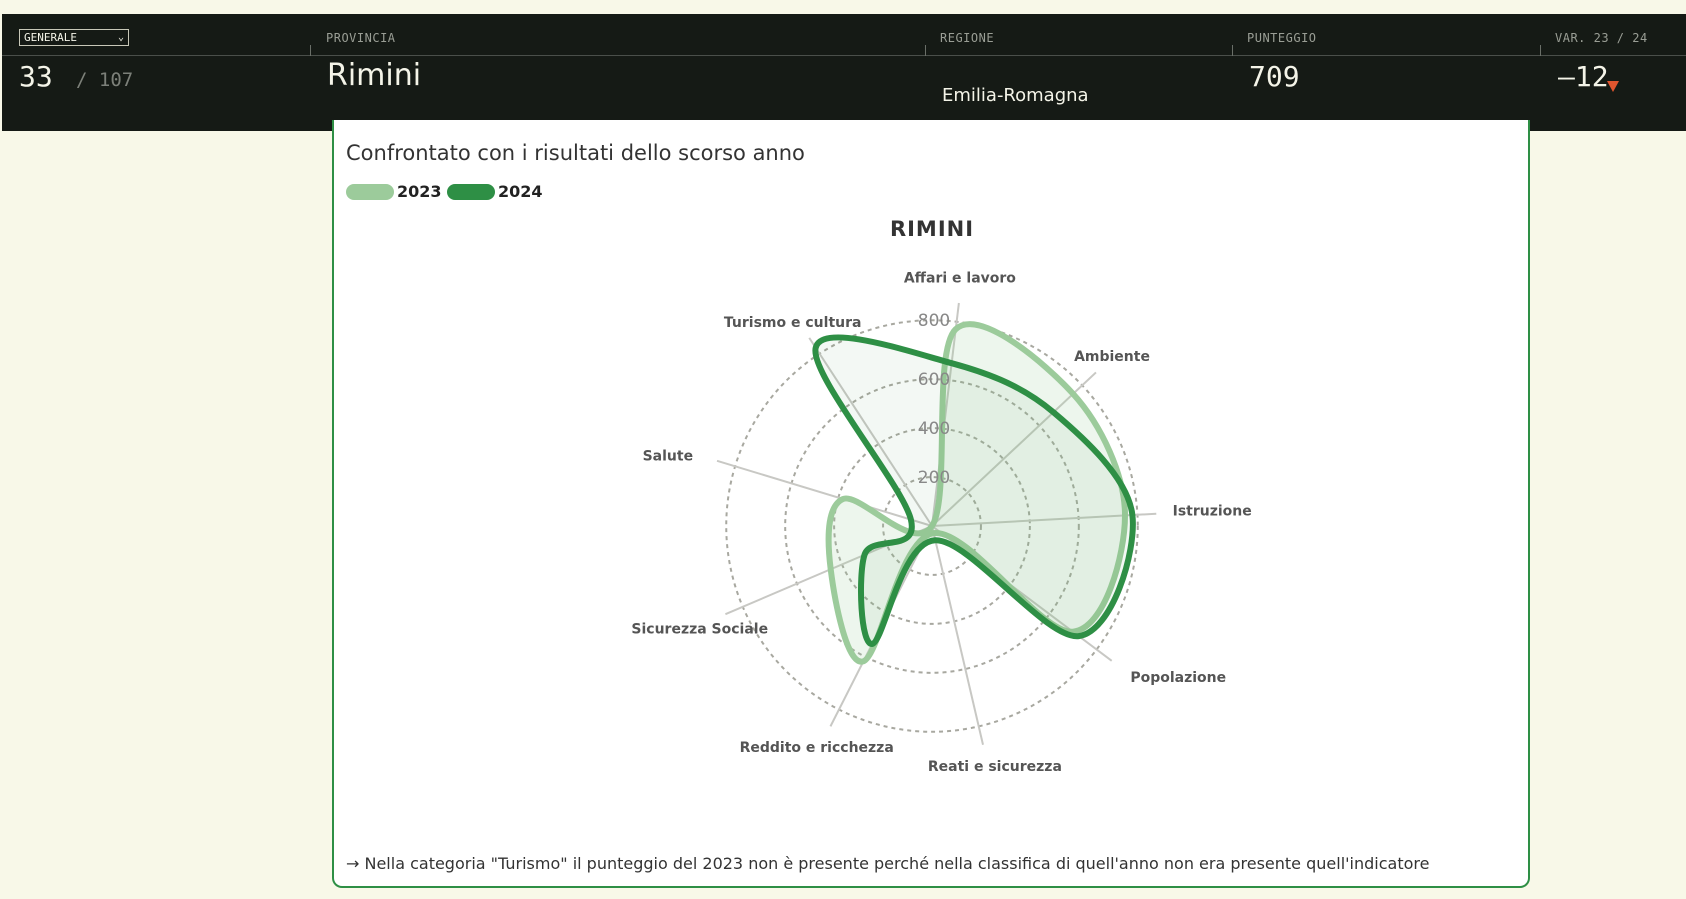 The image size is (1686, 899). Describe the element at coordinates (1178, 678) in the screenshot. I see `axis-label: Popolazione` at that location.